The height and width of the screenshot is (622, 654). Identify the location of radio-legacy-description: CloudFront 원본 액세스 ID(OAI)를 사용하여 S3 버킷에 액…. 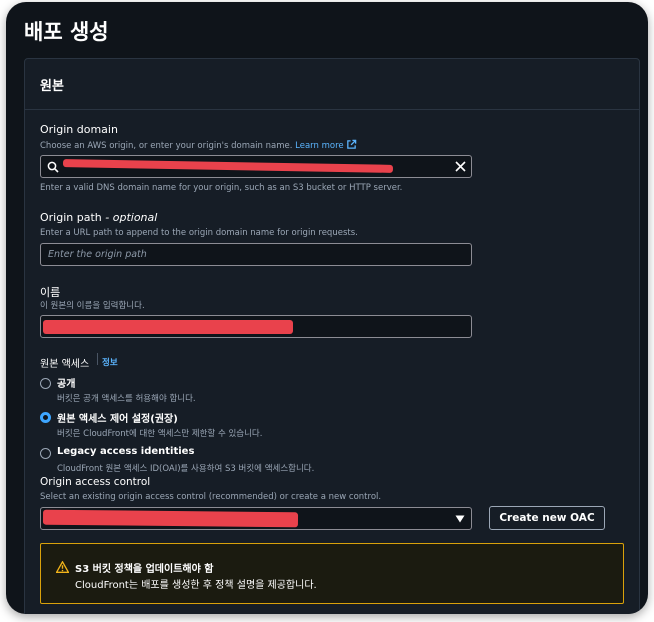
(186, 469).